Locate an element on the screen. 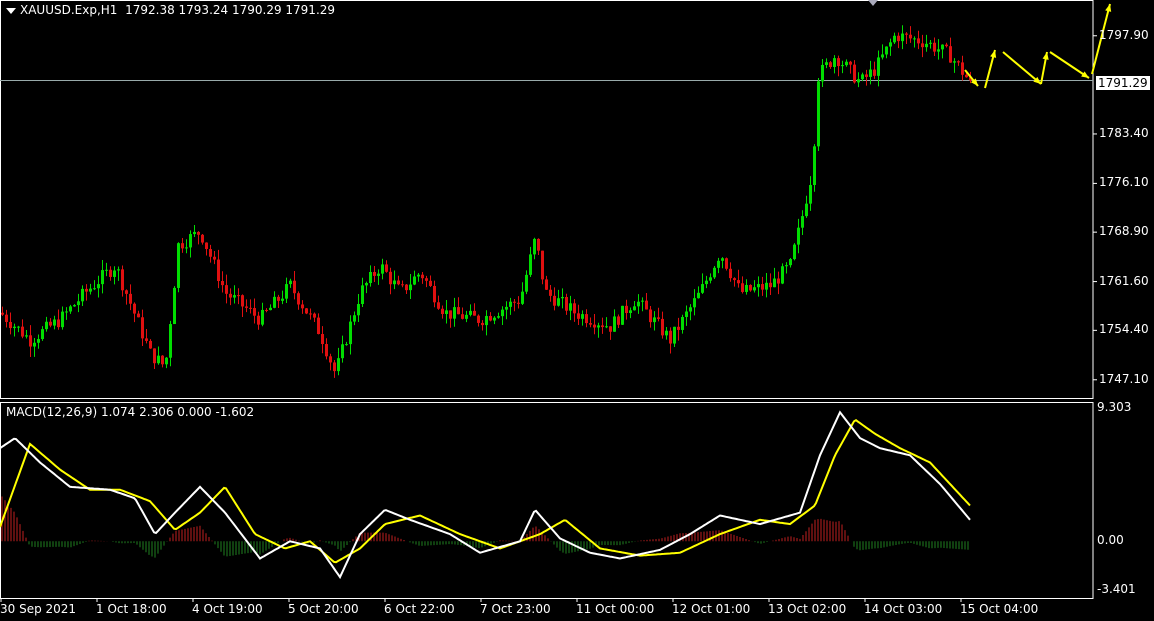  time-tick-label: 5 Oct 20:00 is located at coordinates (323, 609).